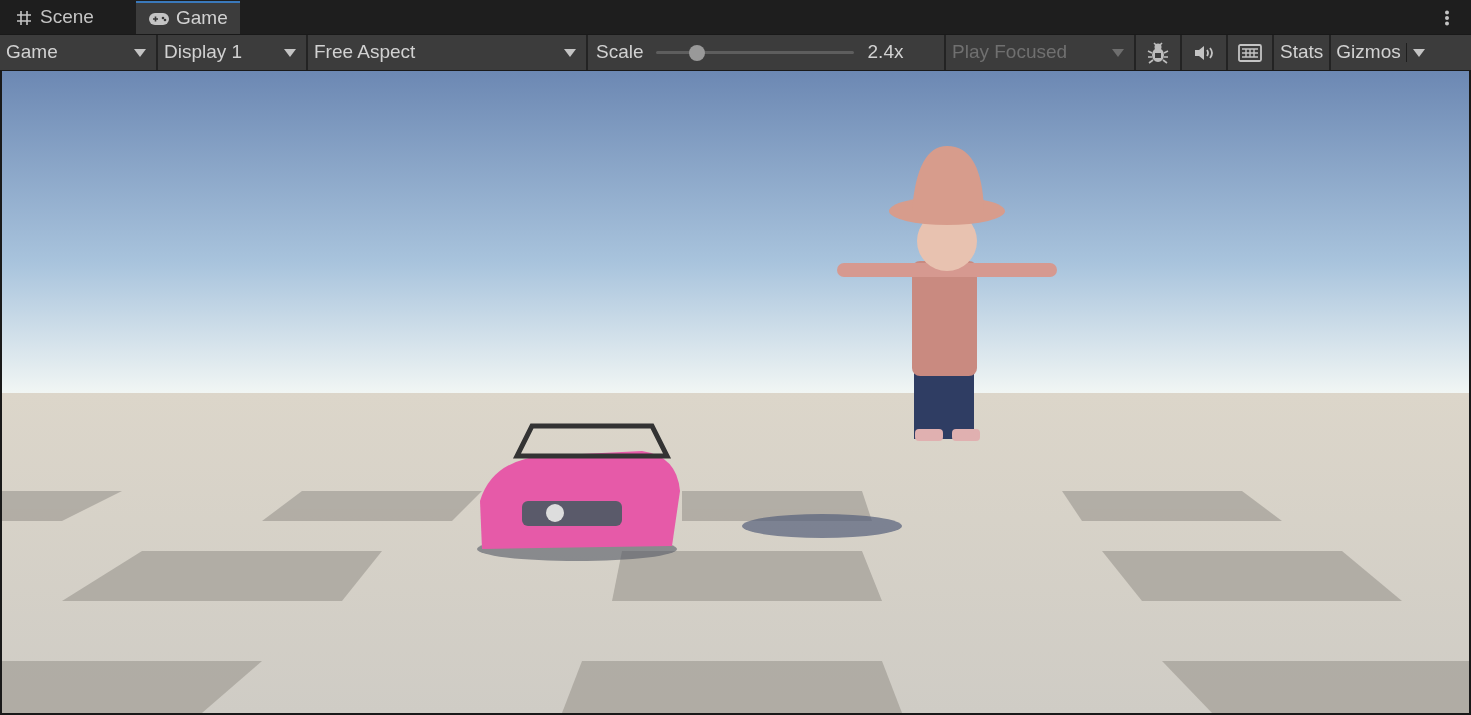 Image resolution: width=1471 pixels, height=715 pixels. What do you see at coordinates (620, 52) in the screenshot?
I see `scale-label: Scale` at bounding box center [620, 52].